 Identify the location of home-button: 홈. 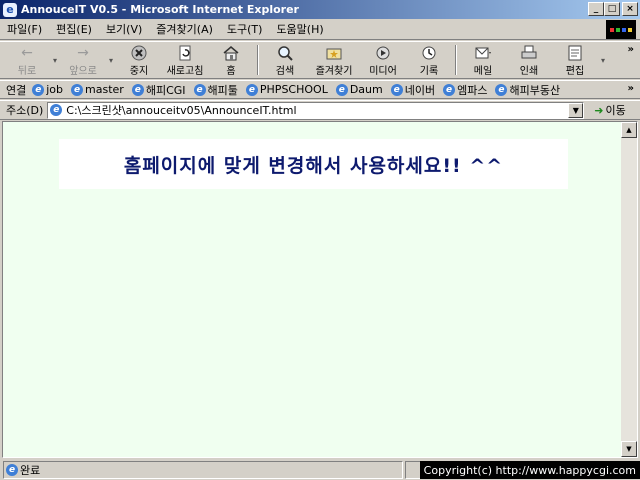
(231, 60).